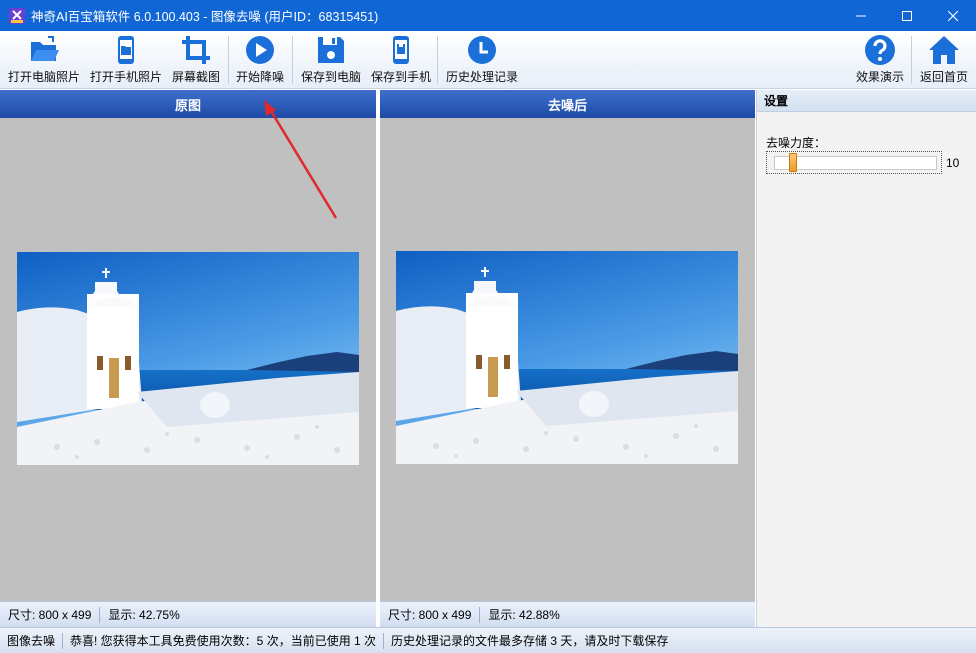 Image resolution: width=976 pixels, height=653 pixels. What do you see at coordinates (31, 641) in the screenshot?
I see `status-mode: 图像去噪` at bounding box center [31, 641].